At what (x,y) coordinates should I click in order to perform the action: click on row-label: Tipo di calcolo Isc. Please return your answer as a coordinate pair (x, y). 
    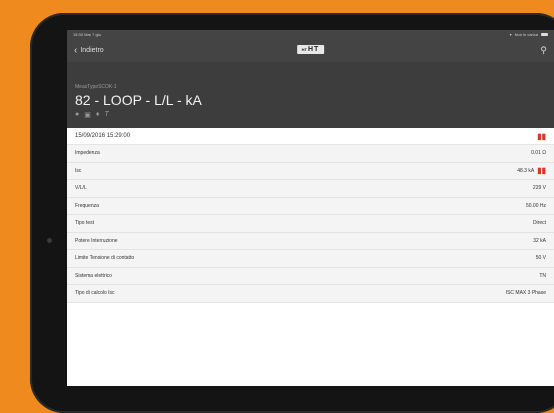
    Looking at the image, I should click on (95, 293).